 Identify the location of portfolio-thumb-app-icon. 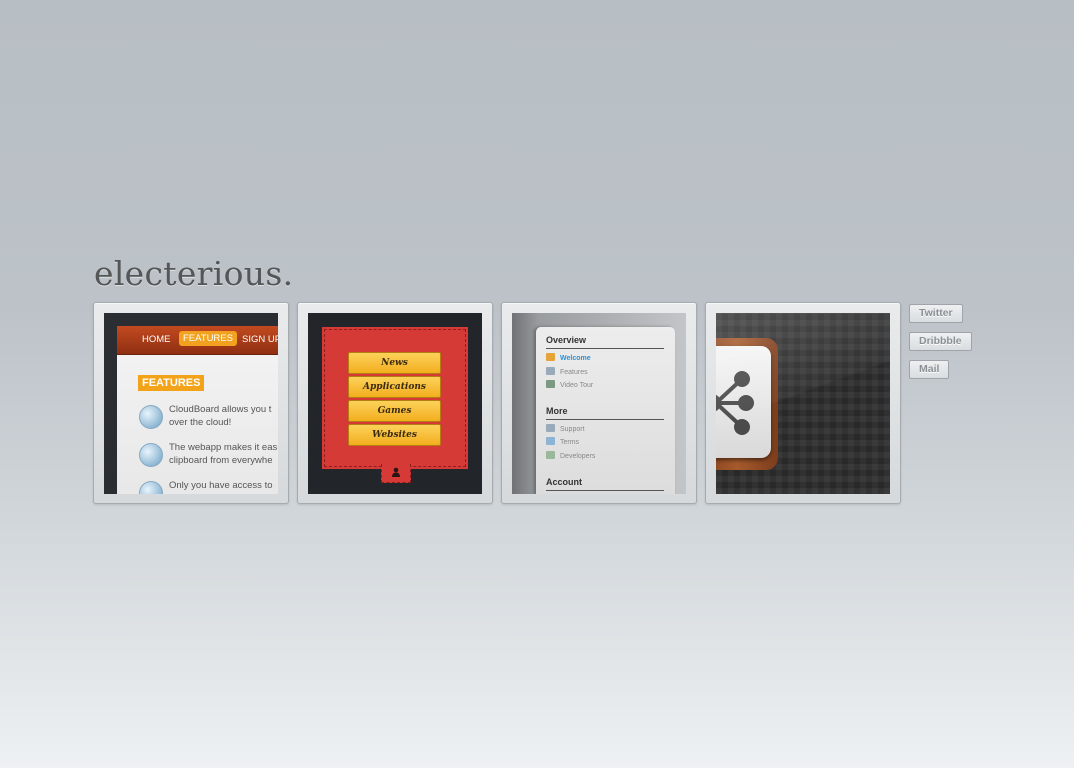
(803, 403).